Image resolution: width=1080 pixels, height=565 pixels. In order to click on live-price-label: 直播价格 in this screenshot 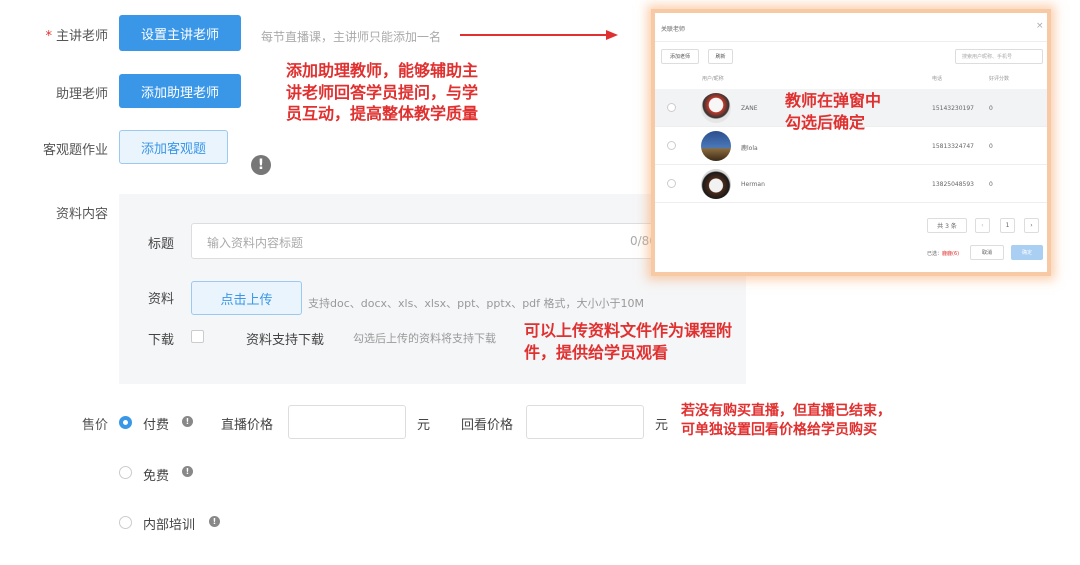, I will do `click(247, 425)`.